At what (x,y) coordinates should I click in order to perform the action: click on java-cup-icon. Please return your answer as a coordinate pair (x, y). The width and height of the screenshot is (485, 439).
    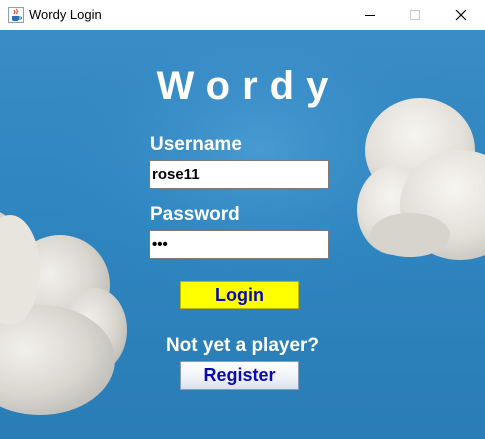
    Looking at the image, I should click on (16, 15).